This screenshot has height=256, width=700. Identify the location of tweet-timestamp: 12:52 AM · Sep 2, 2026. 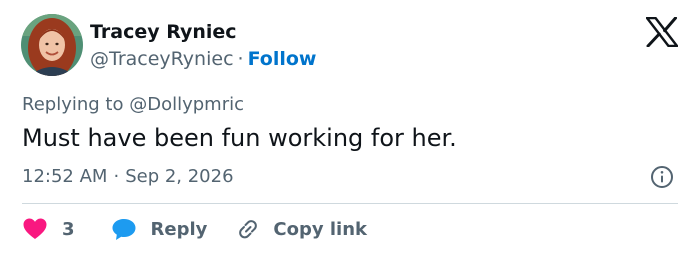
(128, 177).